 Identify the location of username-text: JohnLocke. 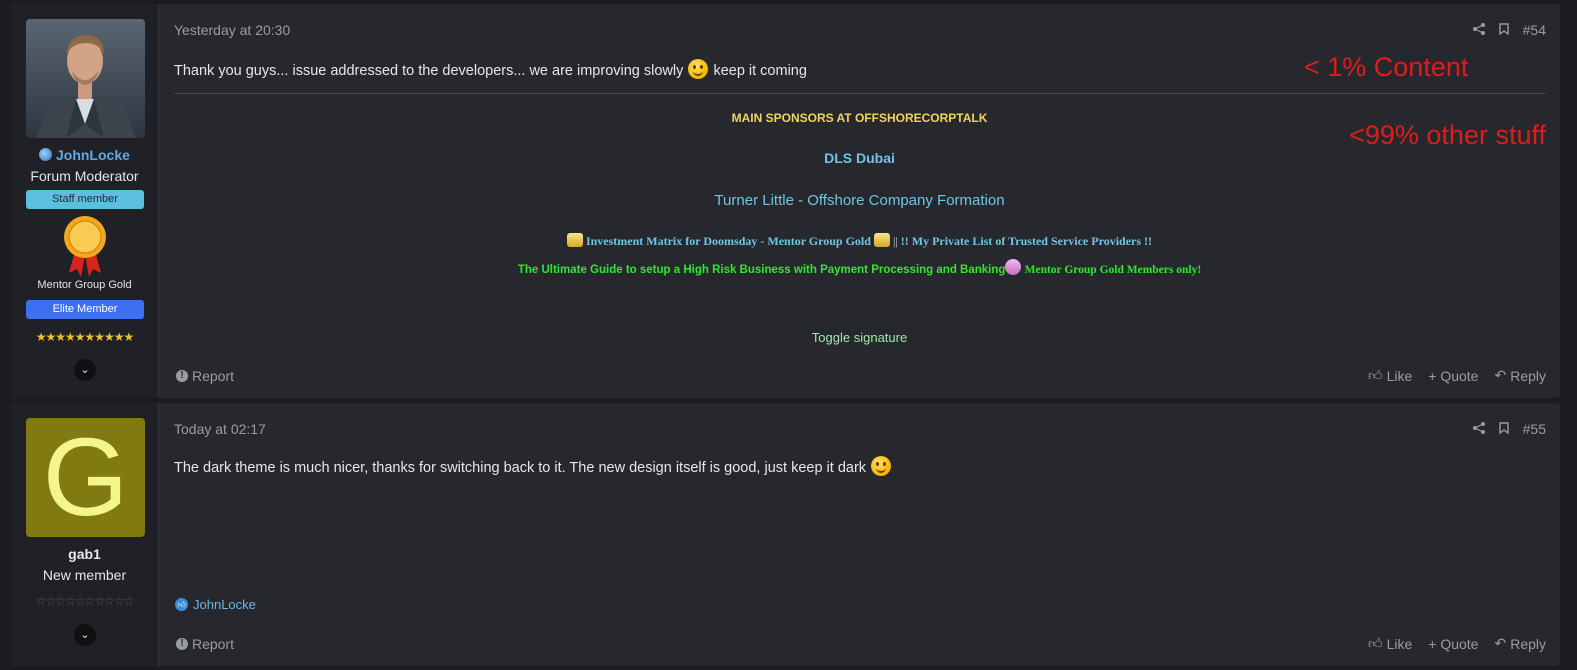
(93, 155).